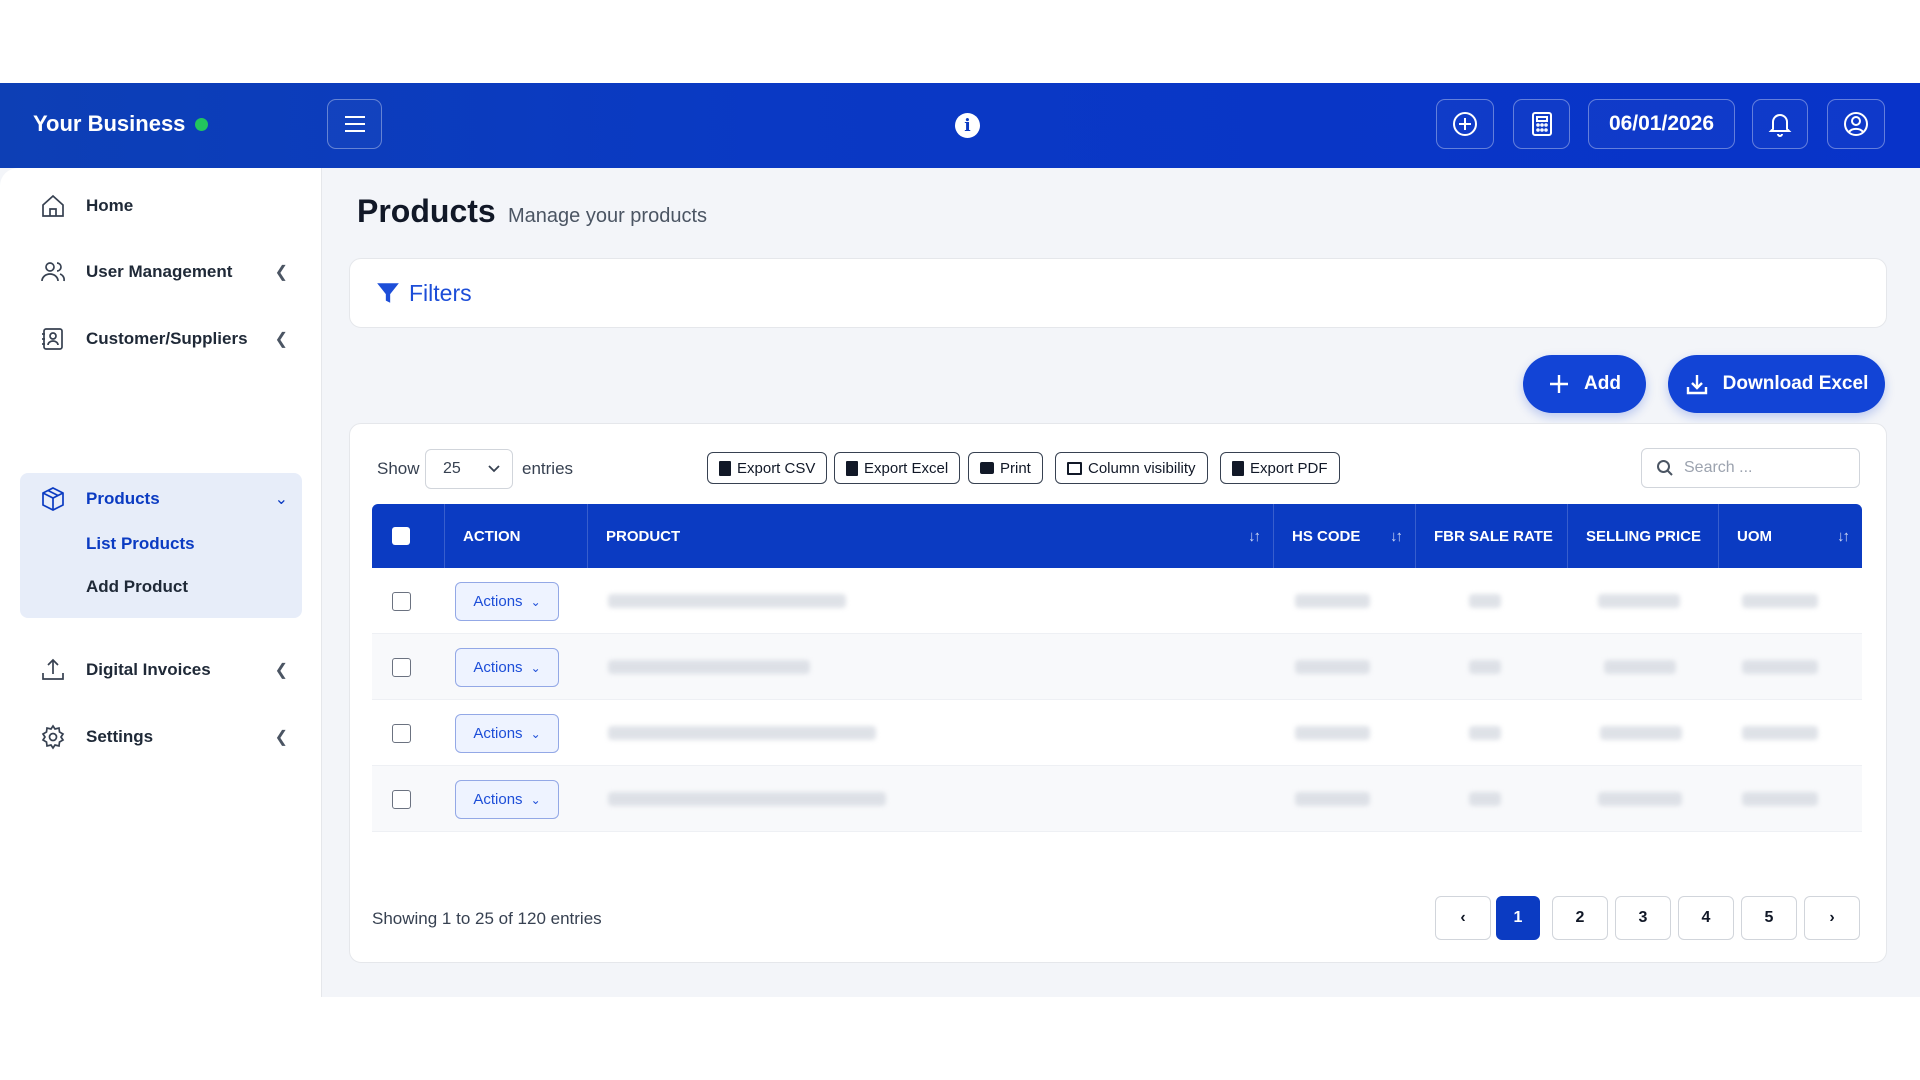 The width and height of the screenshot is (1920, 1080). What do you see at coordinates (492, 536) in the screenshot?
I see `column-header-label: ACTION` at bounding box center [492, 536].